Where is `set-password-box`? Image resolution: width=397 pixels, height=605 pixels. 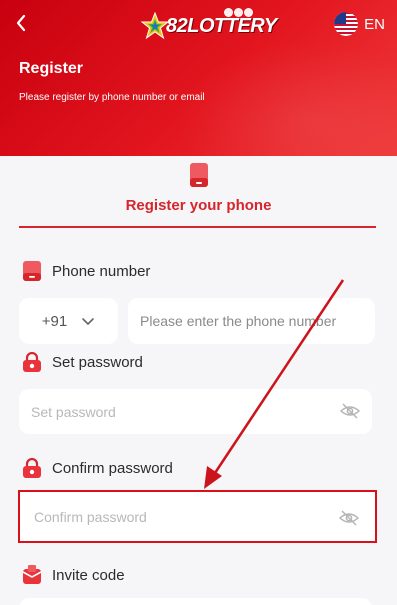 set-password-box is located at coordinates (195, 411).